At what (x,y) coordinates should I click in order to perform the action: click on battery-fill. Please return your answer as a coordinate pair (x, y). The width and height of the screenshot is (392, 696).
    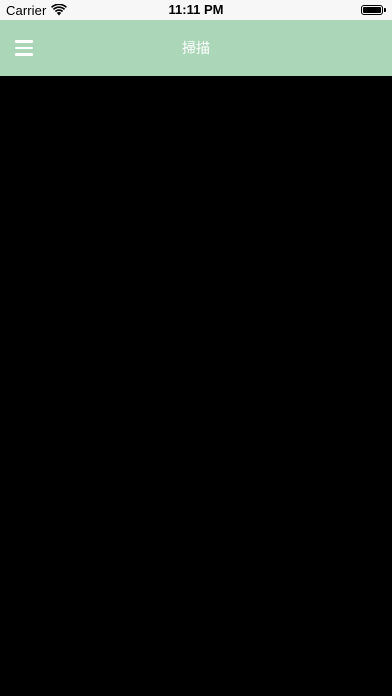
    Looking at the image, I should click on (372, 10).